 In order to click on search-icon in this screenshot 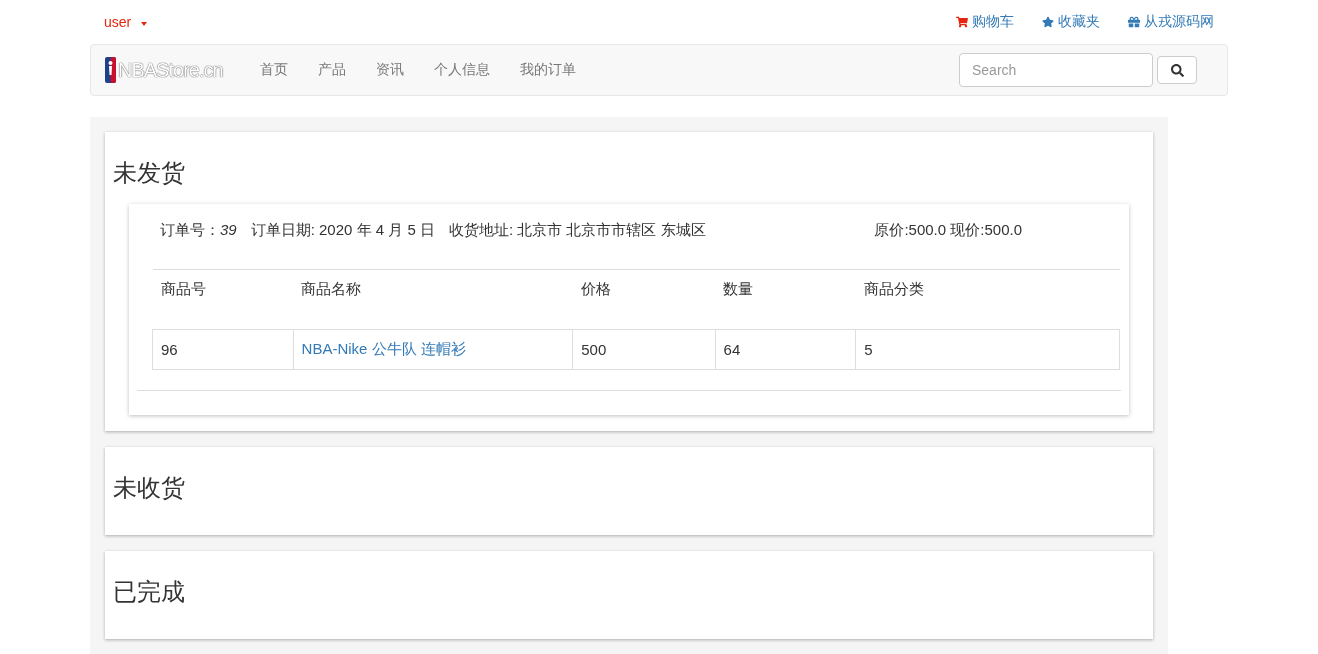, I will do `click(1177, 70)`.